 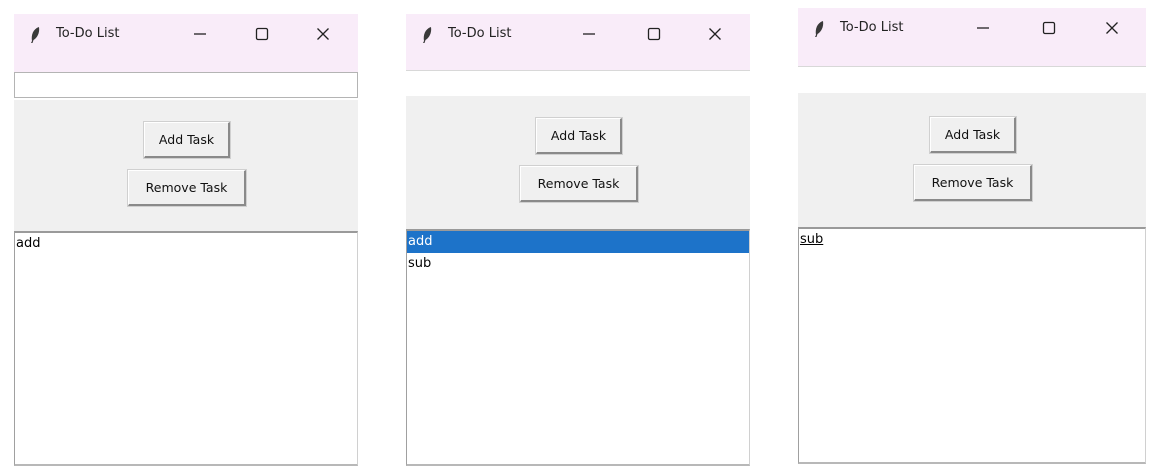 What do you see at coordinates (578, 264) in the screenshot?
I see `list-item: sub` at bounding box center [578, 264].